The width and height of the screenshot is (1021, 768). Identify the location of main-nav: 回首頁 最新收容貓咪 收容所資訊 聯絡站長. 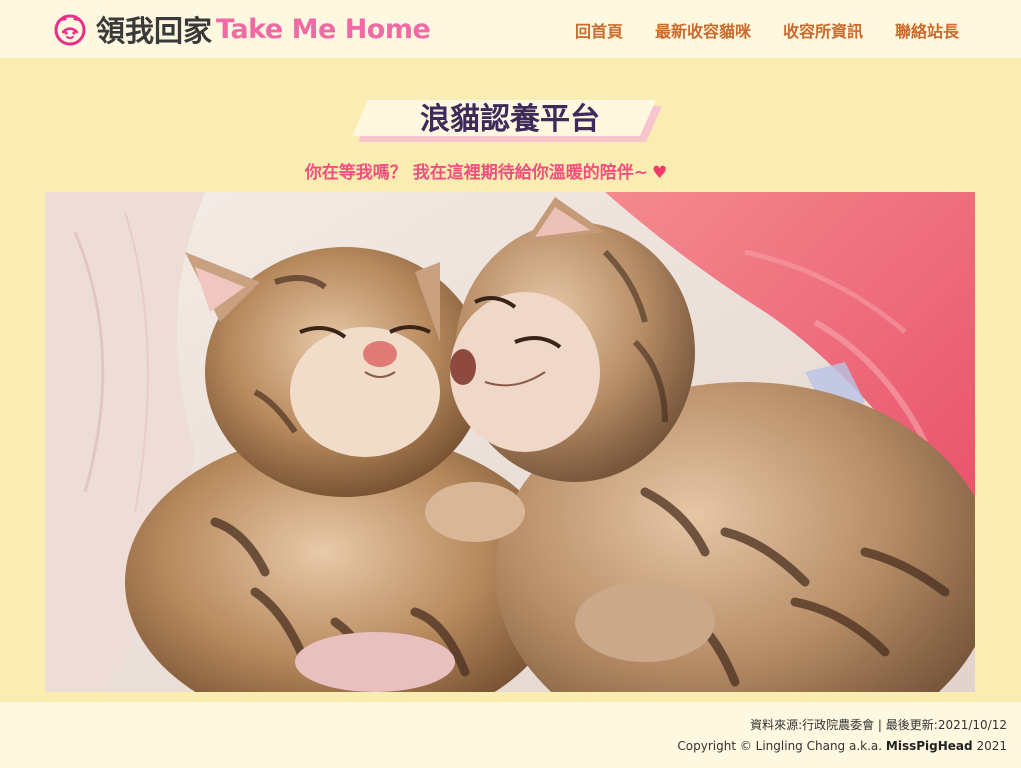
(767, 30).